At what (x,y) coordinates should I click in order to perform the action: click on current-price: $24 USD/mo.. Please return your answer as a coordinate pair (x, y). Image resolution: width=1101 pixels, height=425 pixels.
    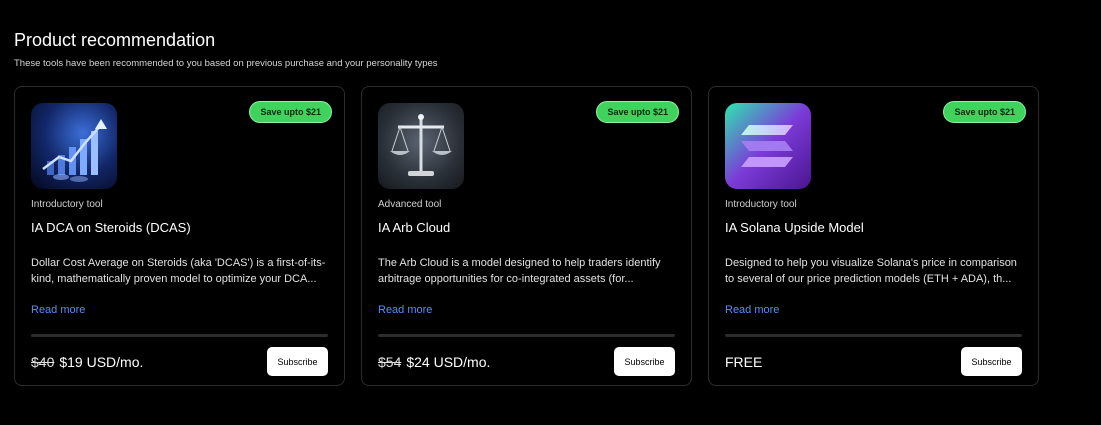
    Looking at the image, I should click on (448, 362).